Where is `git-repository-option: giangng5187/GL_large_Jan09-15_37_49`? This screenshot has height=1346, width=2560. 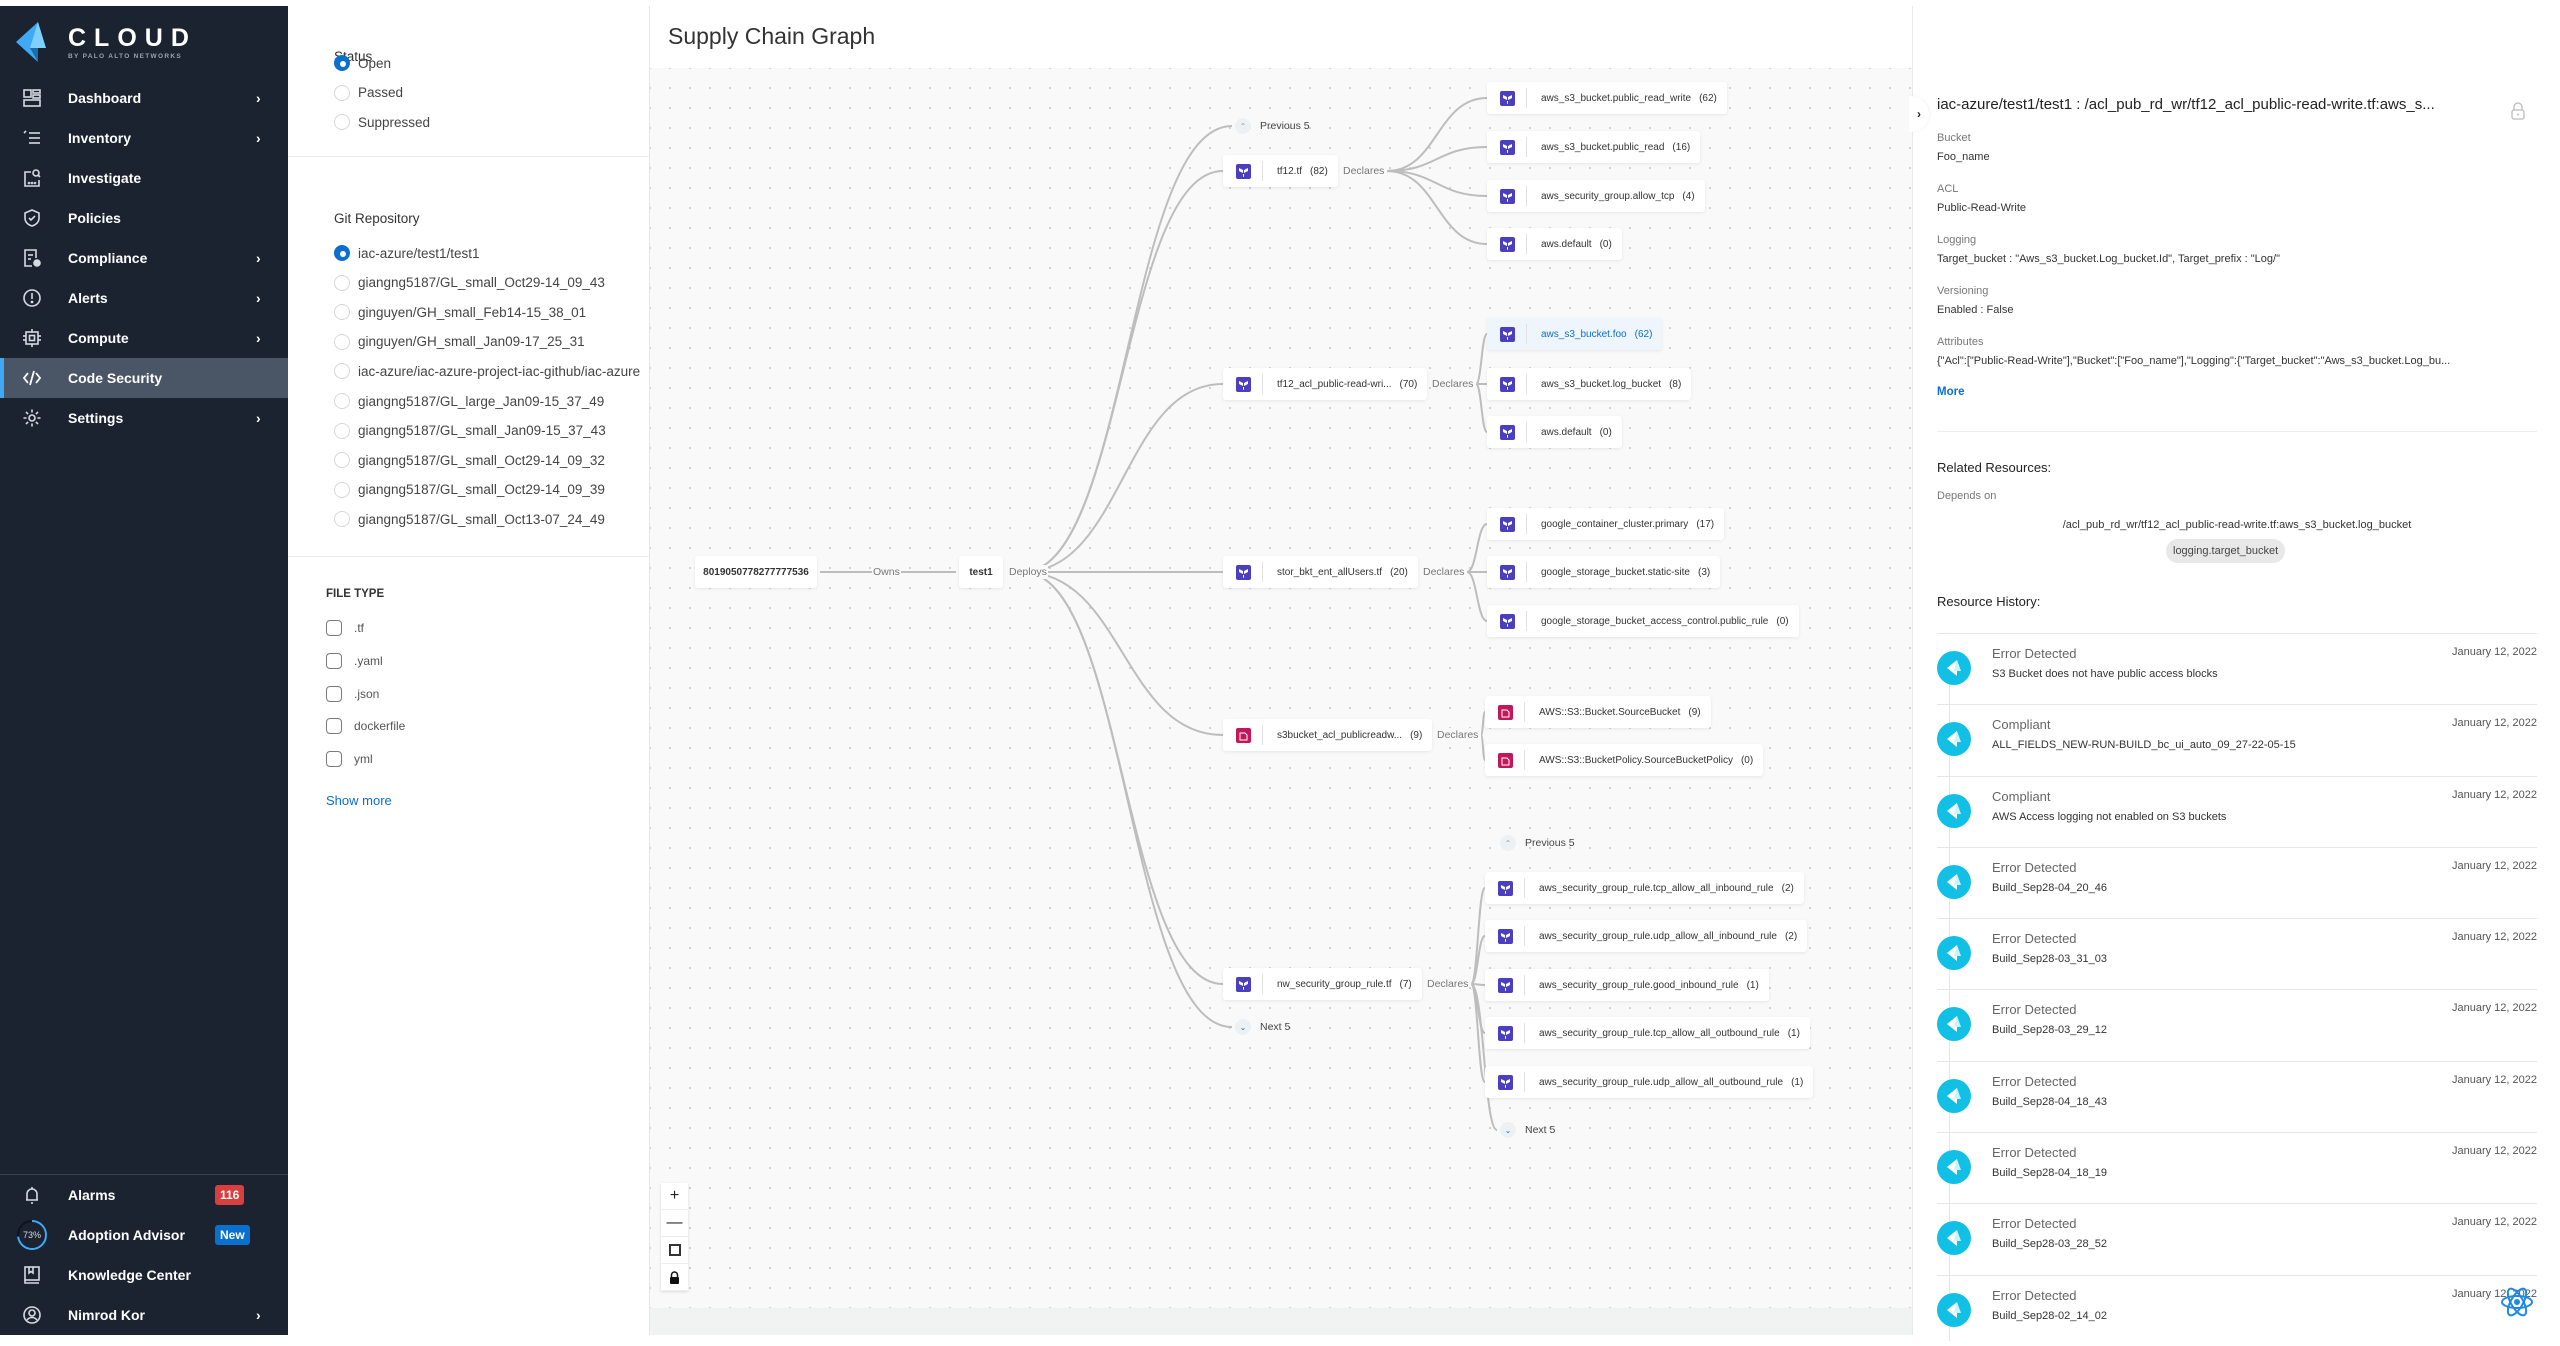
git-repository-option: giangng5187/GL_large_Jan09-15_37_49 is located at coordinates (469, 401).